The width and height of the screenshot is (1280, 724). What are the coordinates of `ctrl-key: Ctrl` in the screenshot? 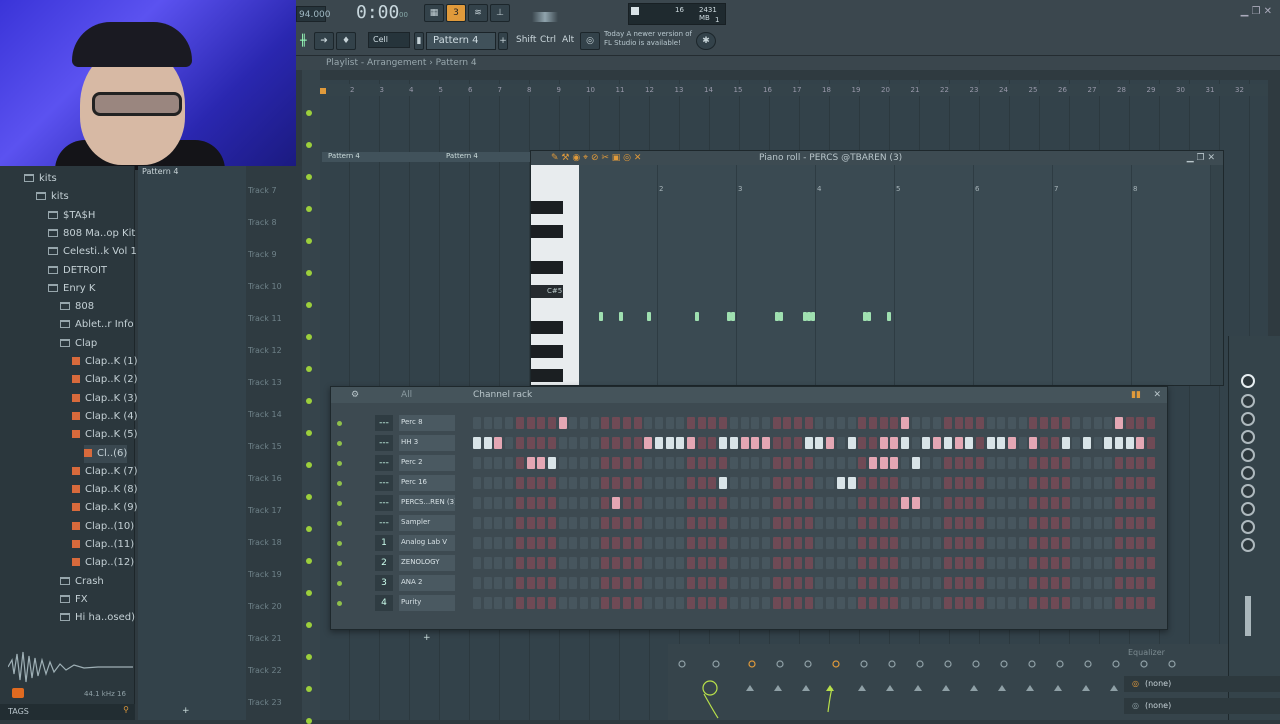 It's located at (548, 41).